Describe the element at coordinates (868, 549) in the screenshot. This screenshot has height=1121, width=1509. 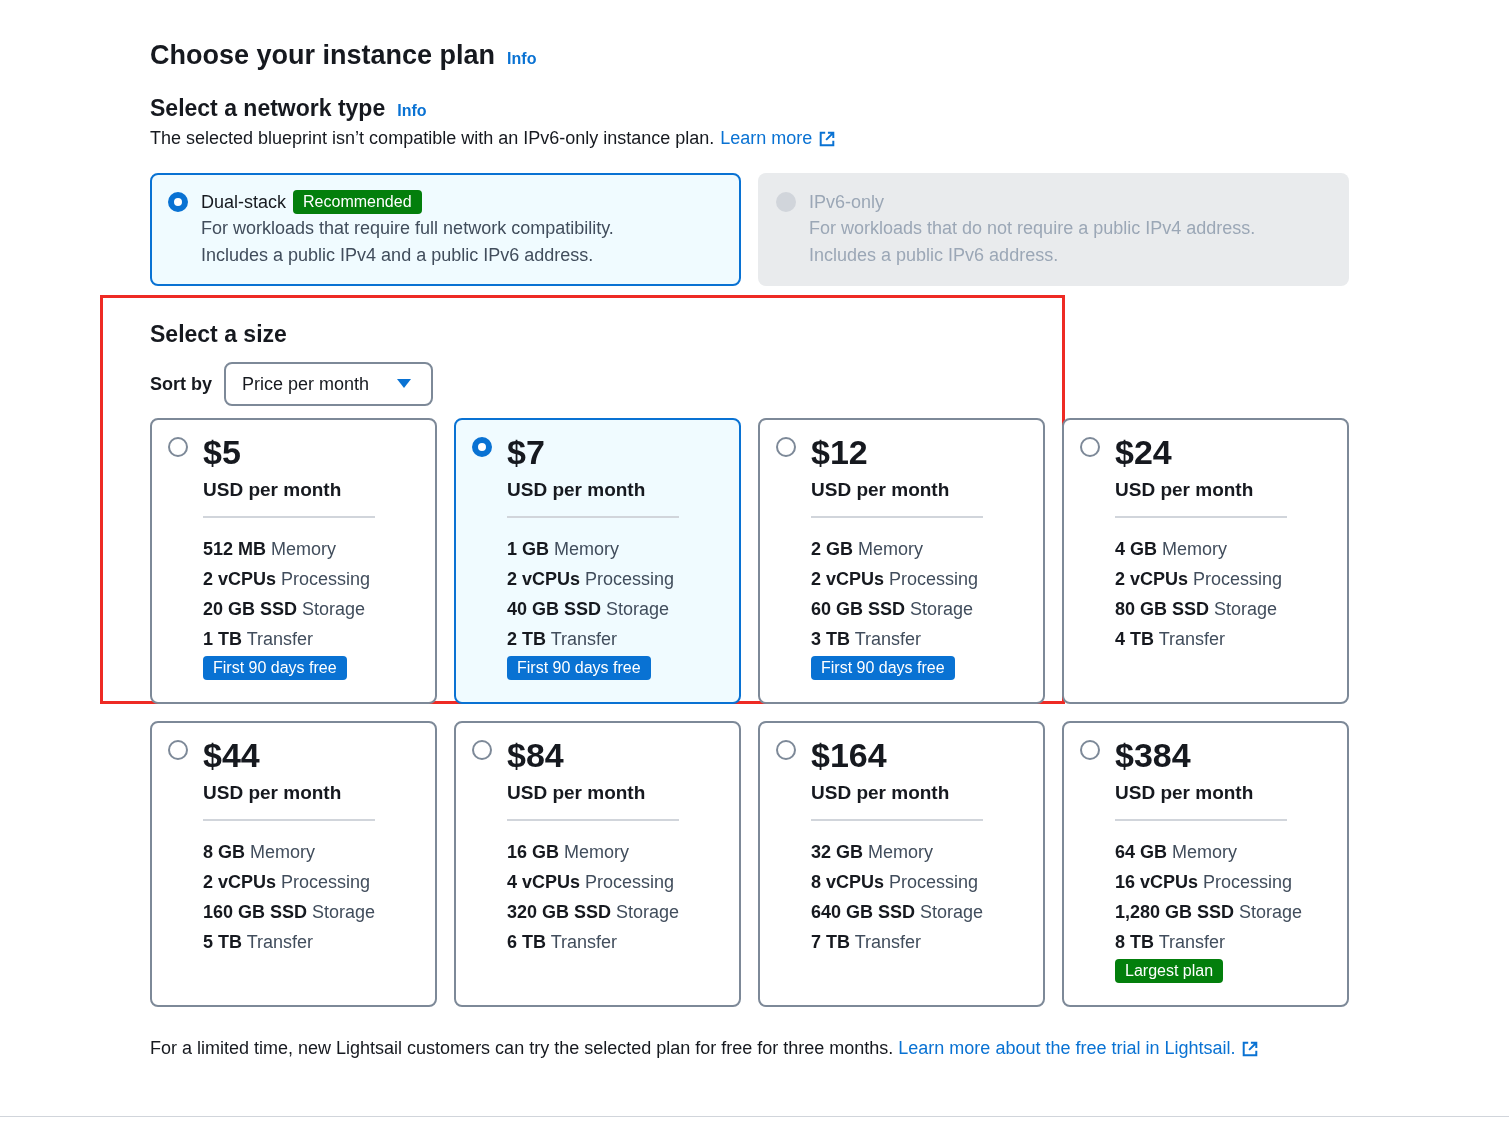
I see `plan-spec: 2 GB Memory` at that location.